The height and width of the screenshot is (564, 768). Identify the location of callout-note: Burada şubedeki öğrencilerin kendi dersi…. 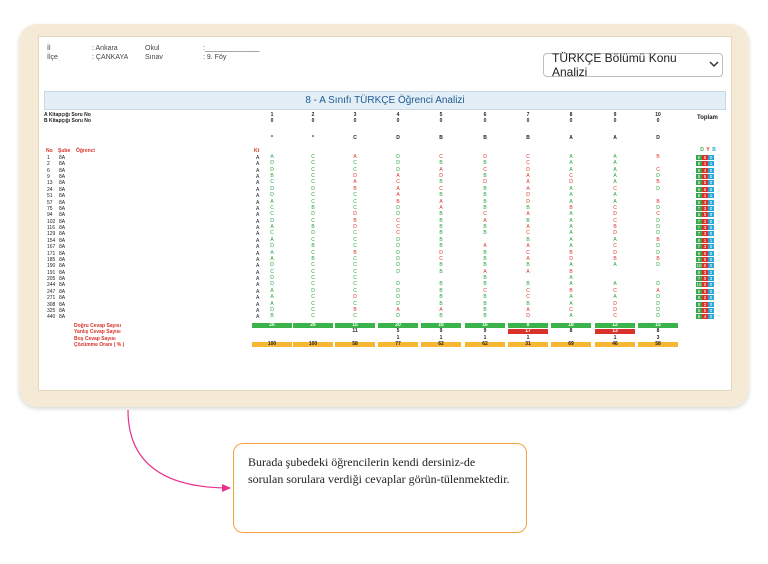
(380, 488).